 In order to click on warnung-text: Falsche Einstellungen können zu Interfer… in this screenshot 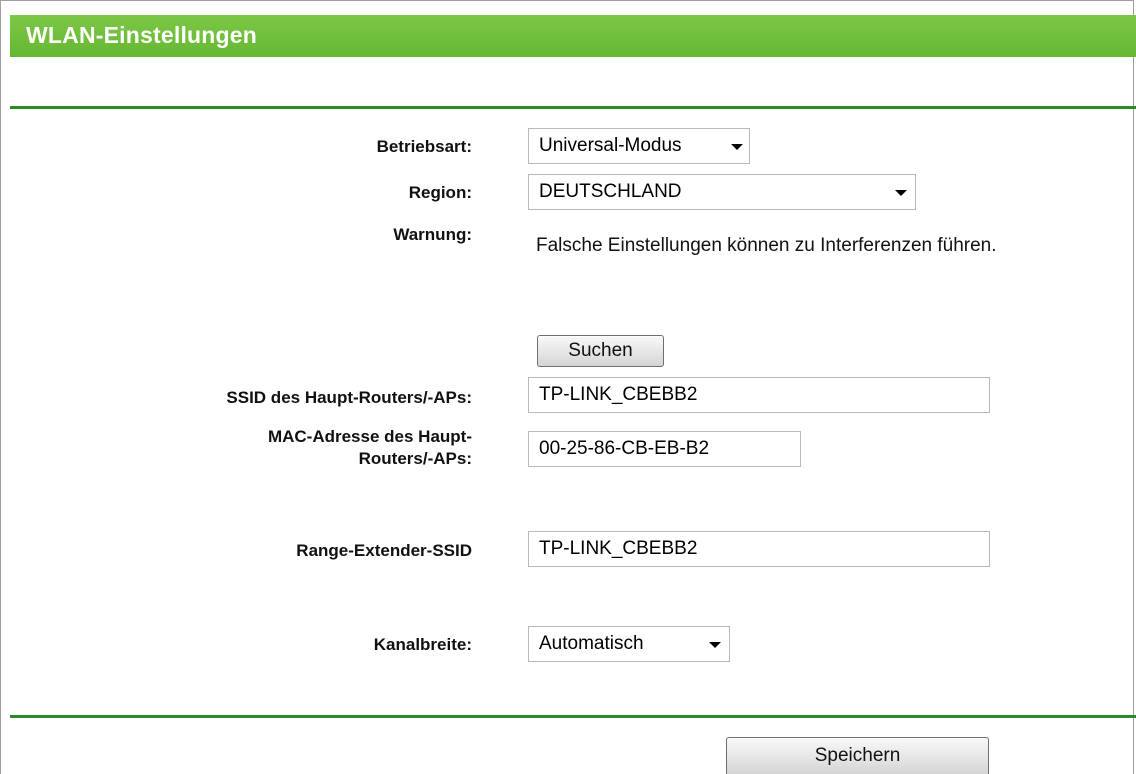, I will do `click(766, 245)`.